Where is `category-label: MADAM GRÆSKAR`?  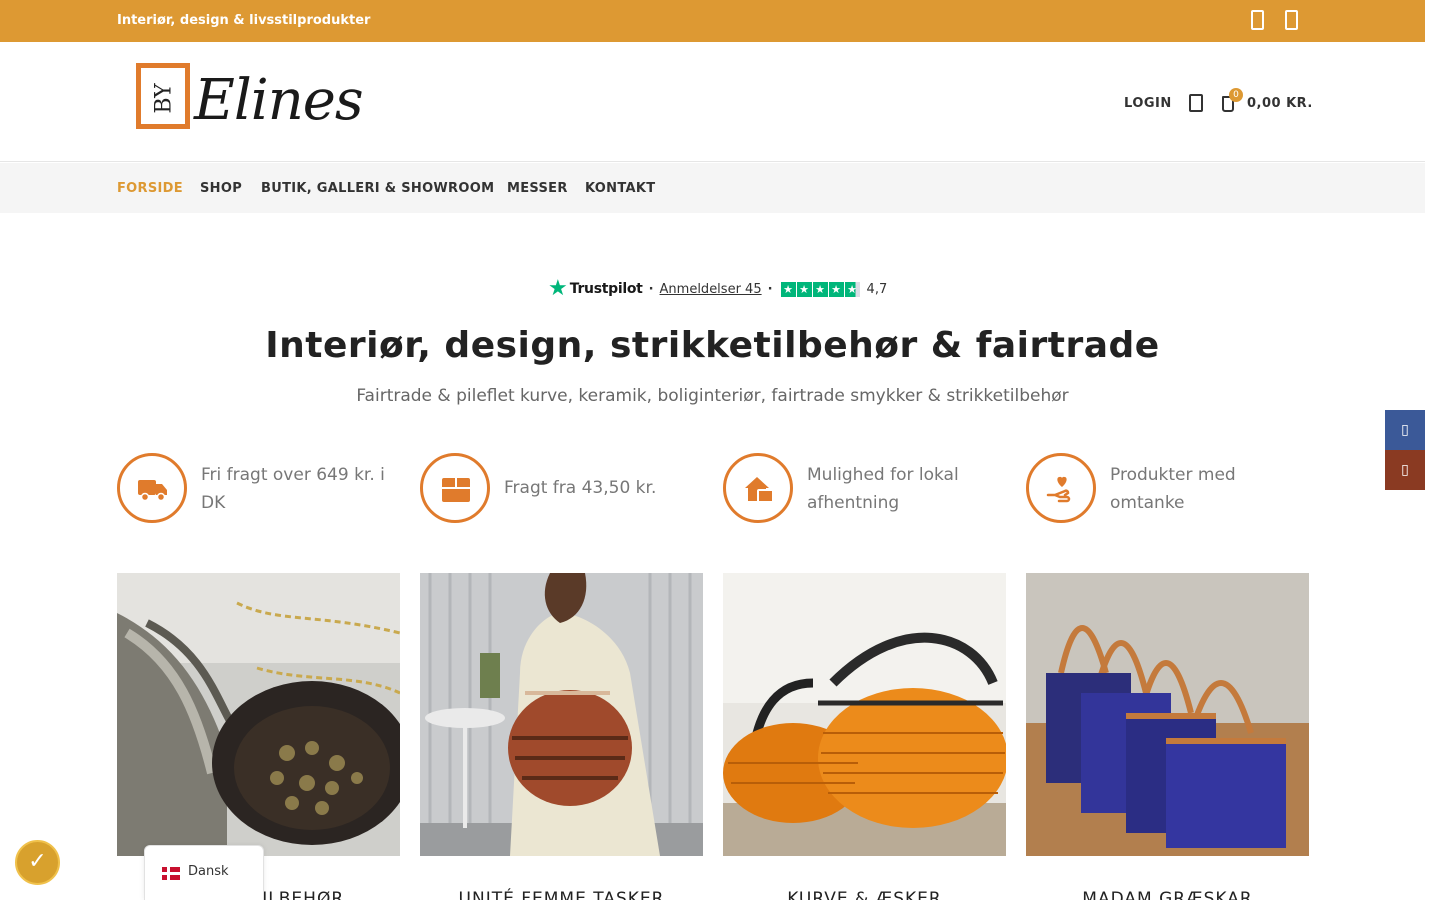
category-label: MADAM GRÆSKAR is located at coordinates (1167, 894).